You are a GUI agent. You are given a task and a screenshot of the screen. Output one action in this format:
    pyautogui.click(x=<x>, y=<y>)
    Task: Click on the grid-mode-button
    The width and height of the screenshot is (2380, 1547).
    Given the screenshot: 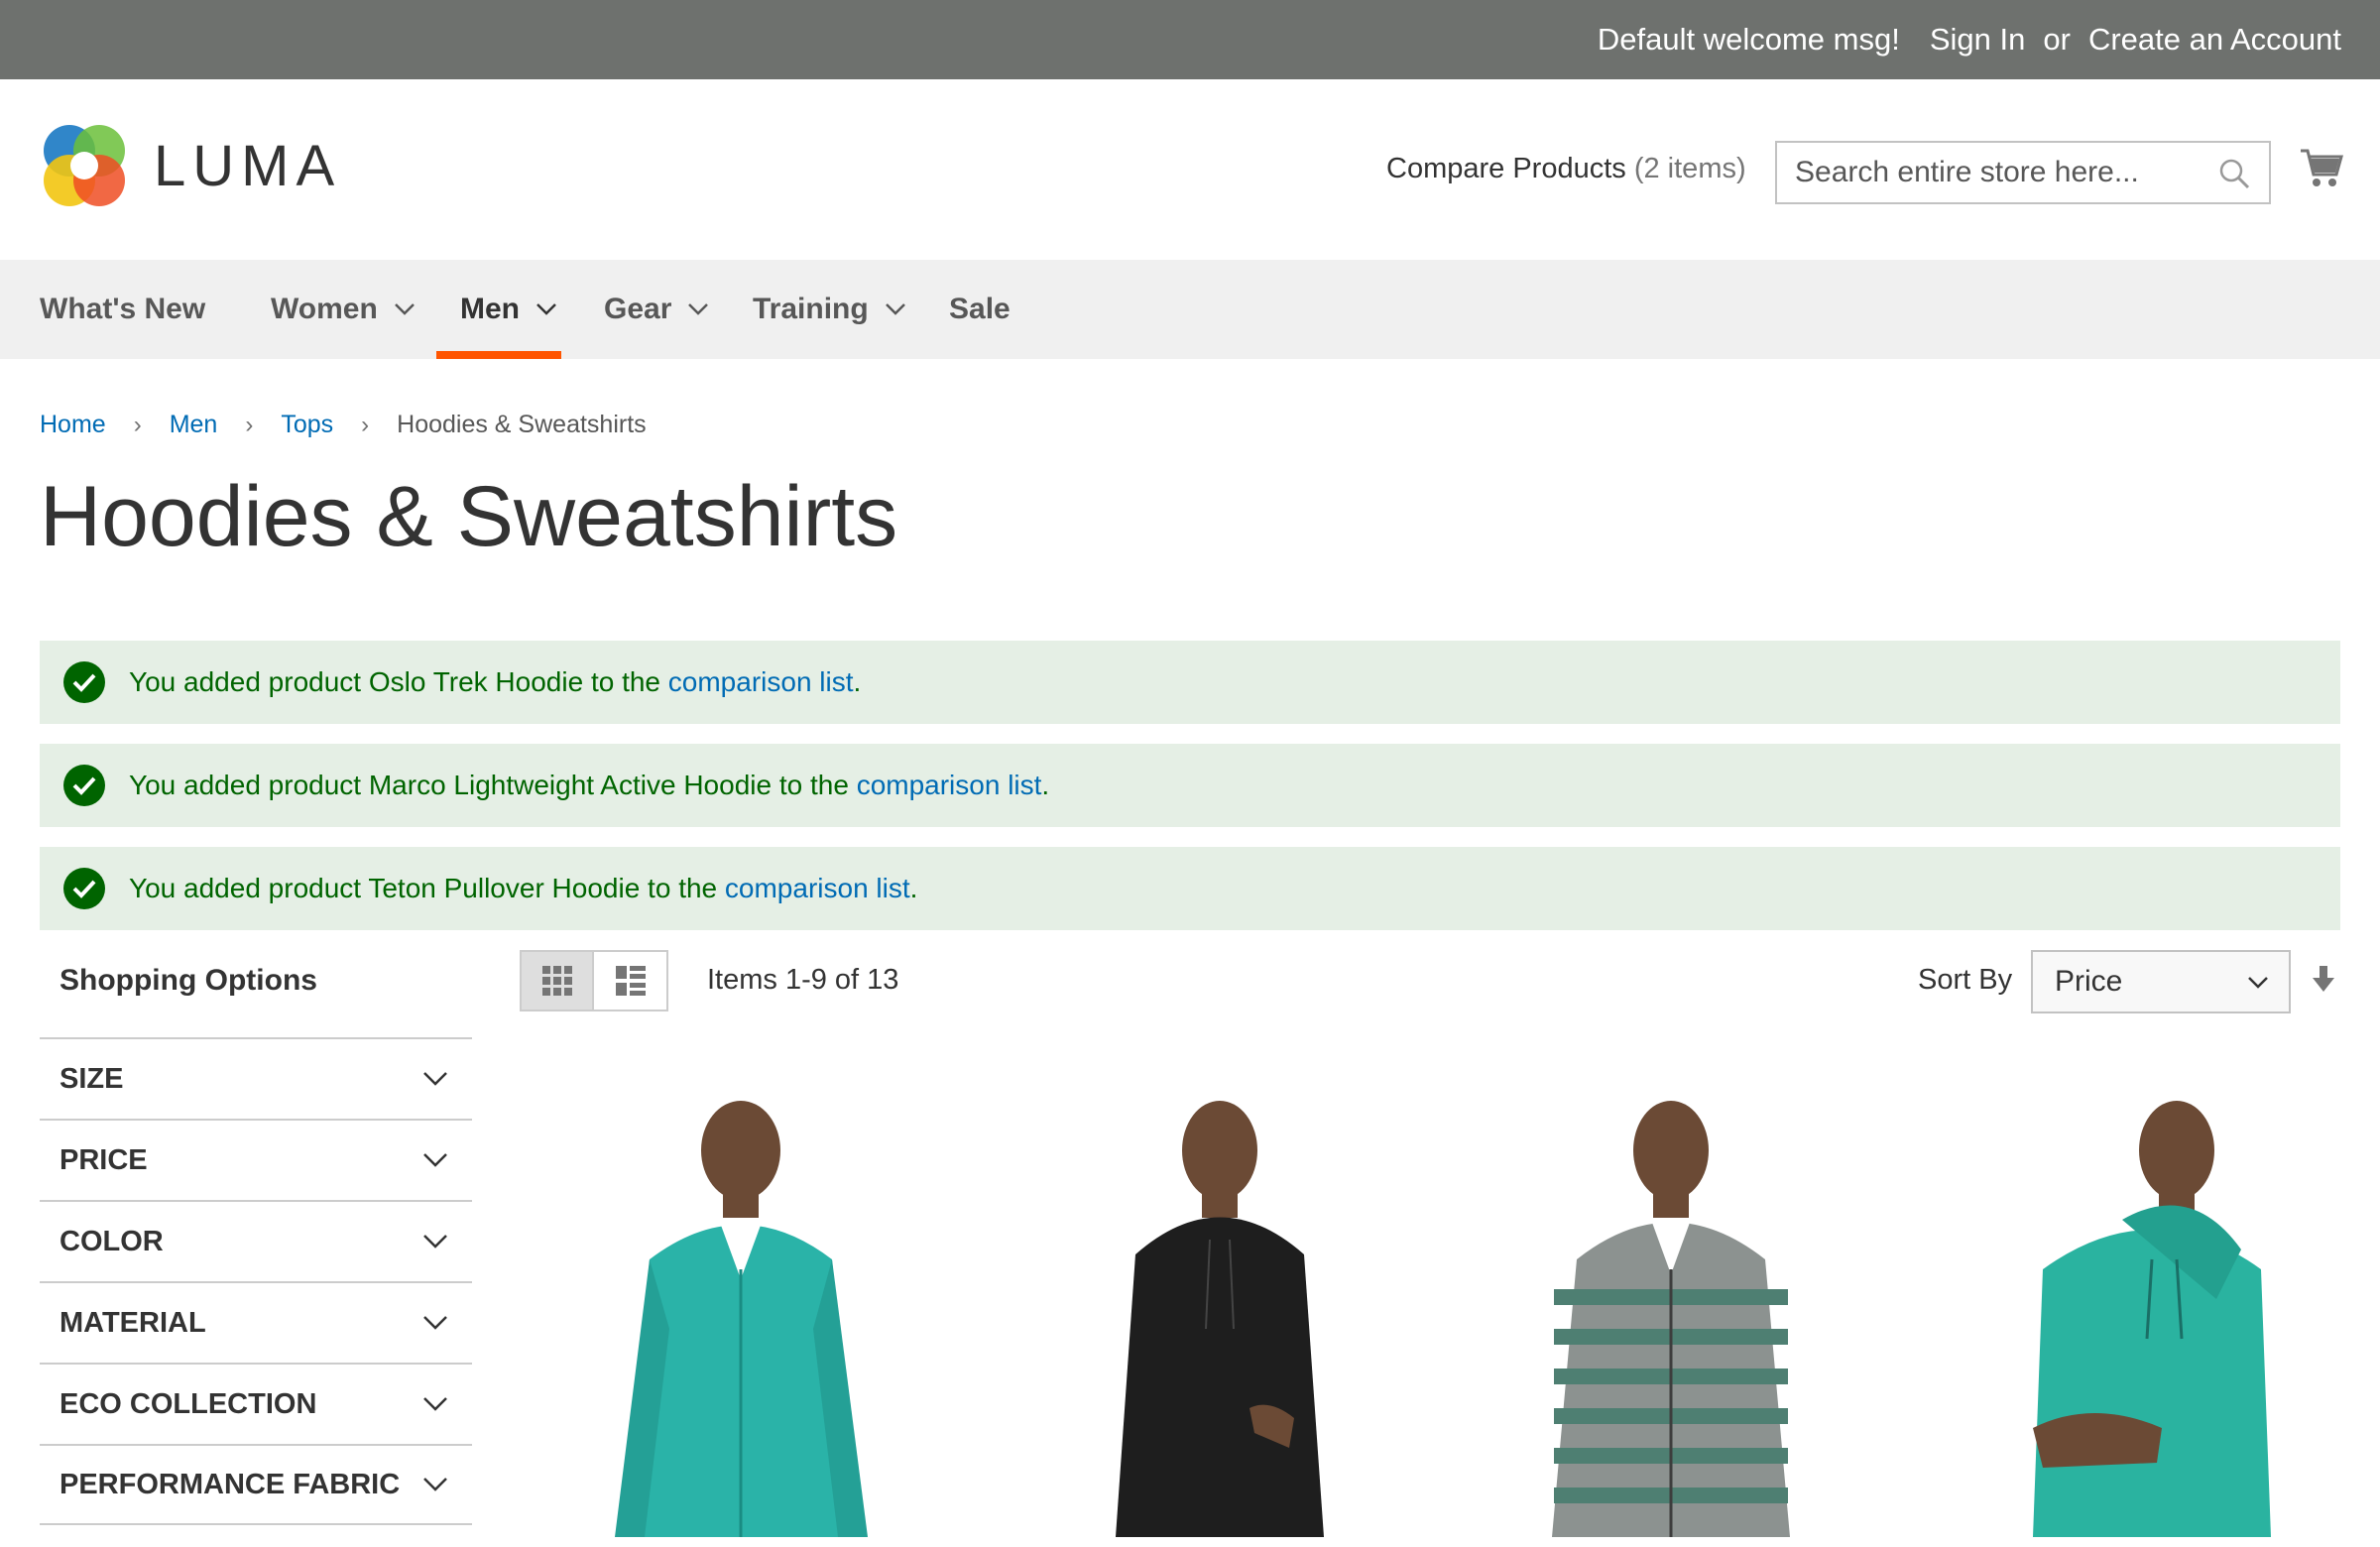 What is the action you would take?
    pyautogui.click(x=558, y=981)
    